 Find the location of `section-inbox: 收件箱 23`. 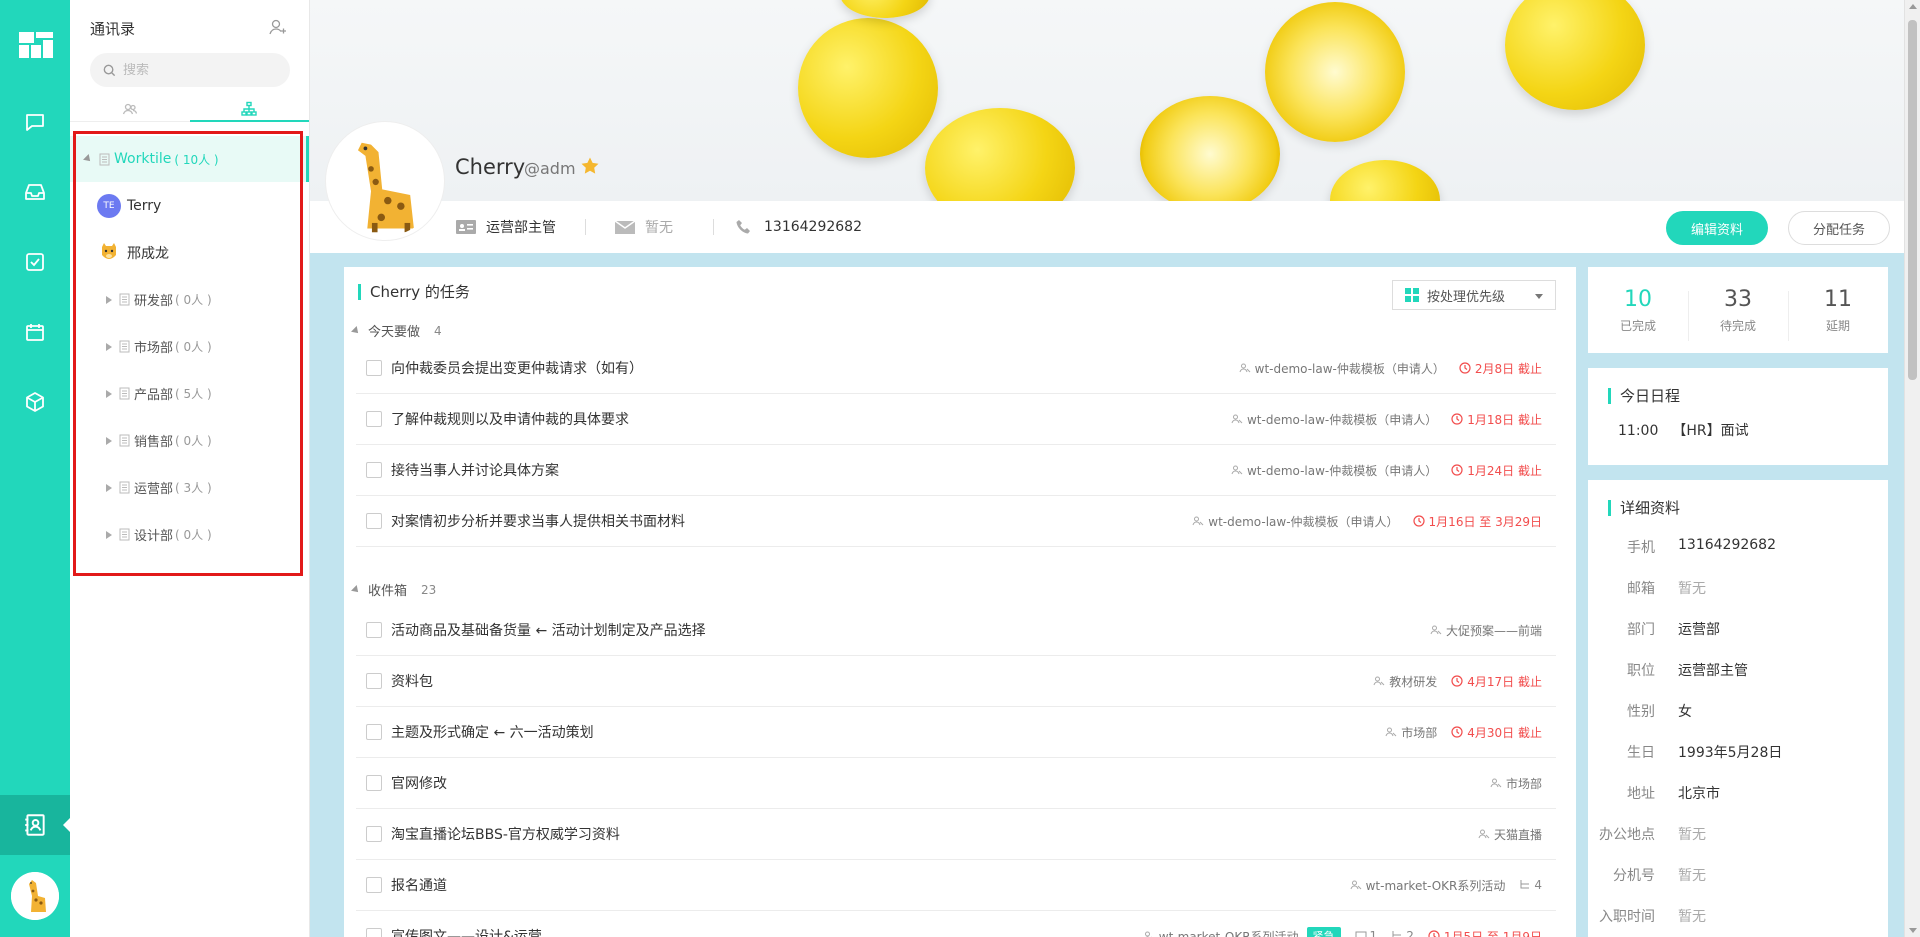

section-inbox: 收件箱 23 is located at coordinates (393, 589).